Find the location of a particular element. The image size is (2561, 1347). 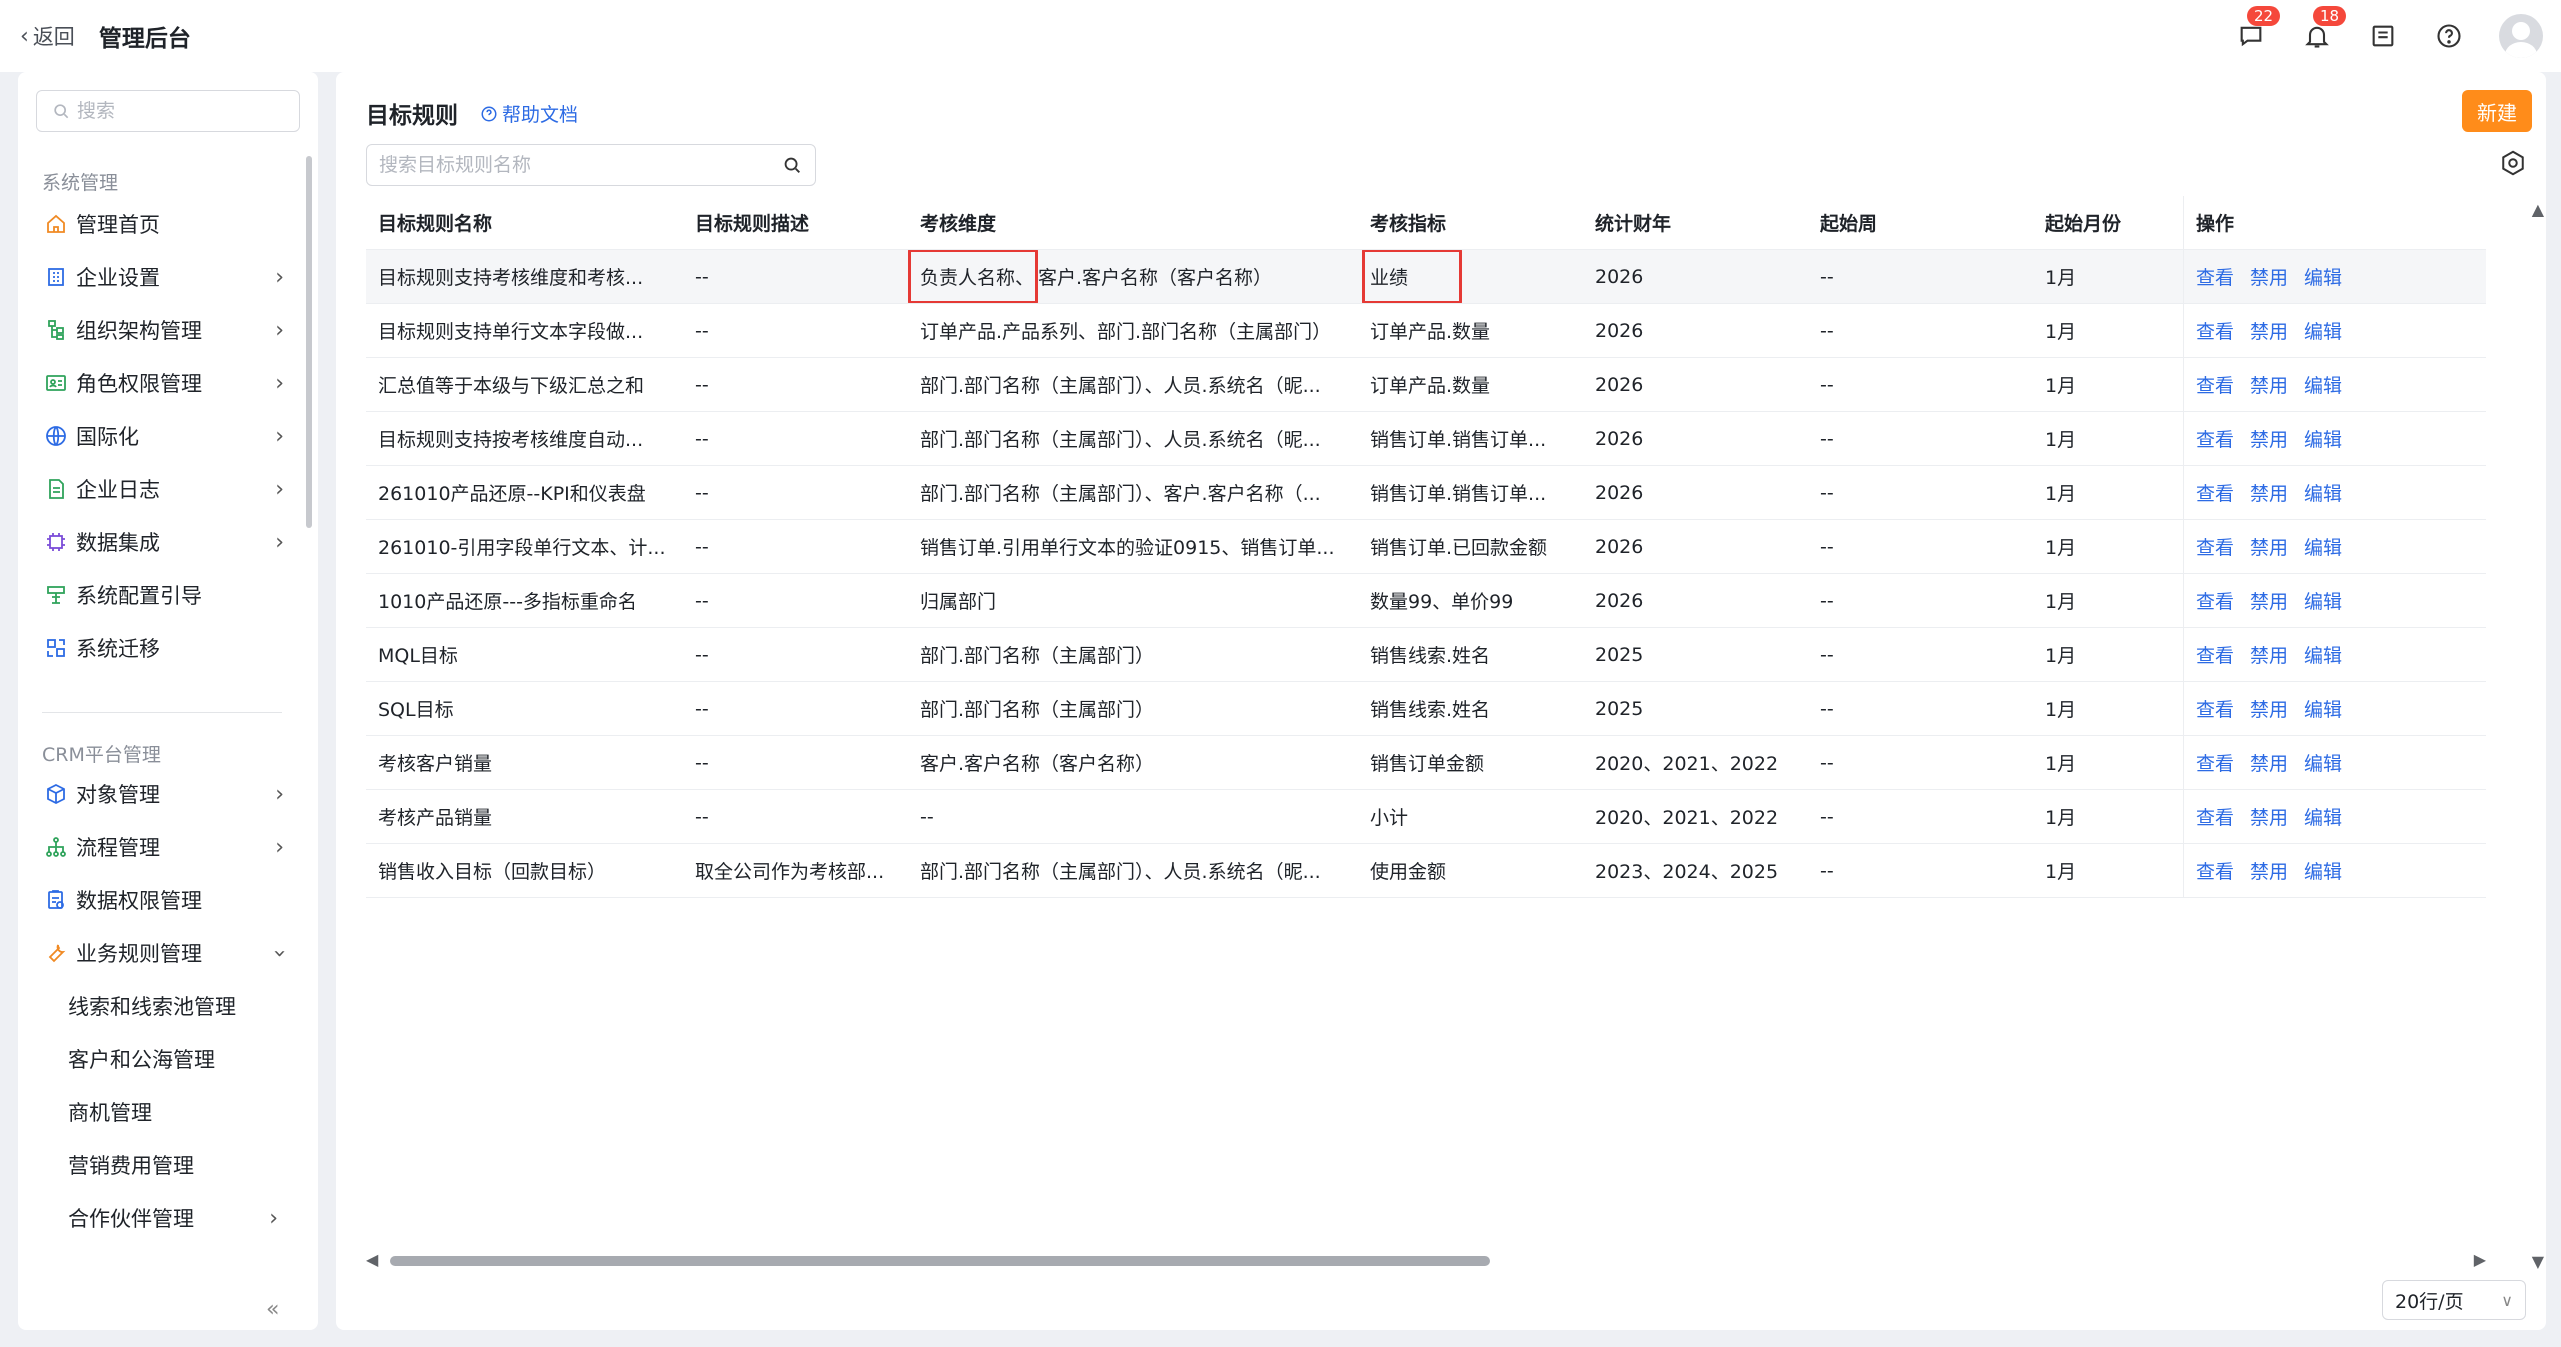

help-button is located at coordinates (2449, 36).